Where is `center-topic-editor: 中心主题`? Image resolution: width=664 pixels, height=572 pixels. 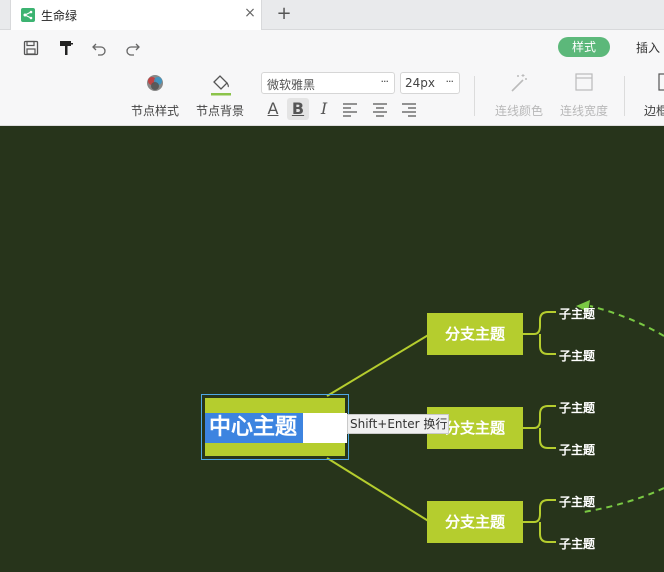 center-topic-editor: 中心主题 is located at coordinates (276, 428).